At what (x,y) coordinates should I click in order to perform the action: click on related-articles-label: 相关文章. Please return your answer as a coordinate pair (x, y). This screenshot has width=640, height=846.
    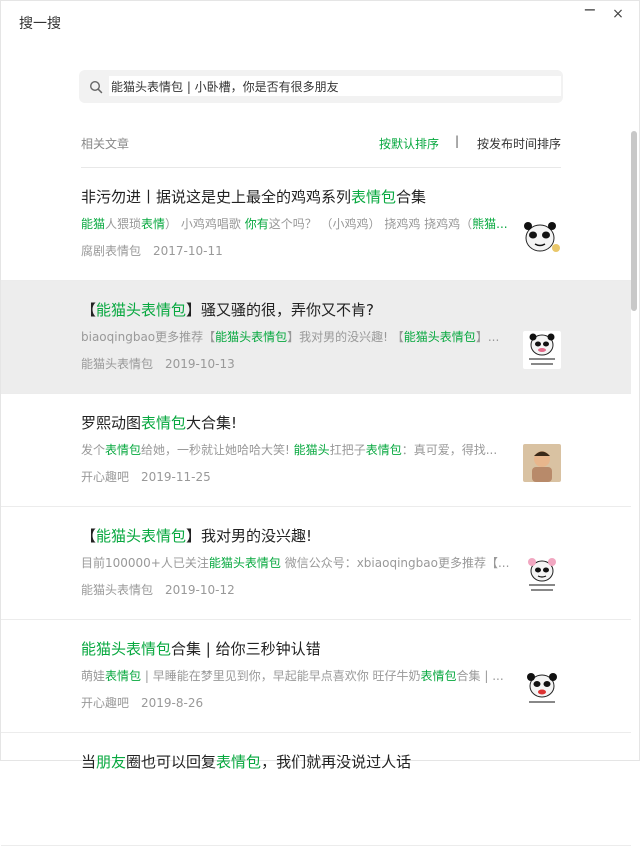
    Looking at the image, I should click on (105, 144).